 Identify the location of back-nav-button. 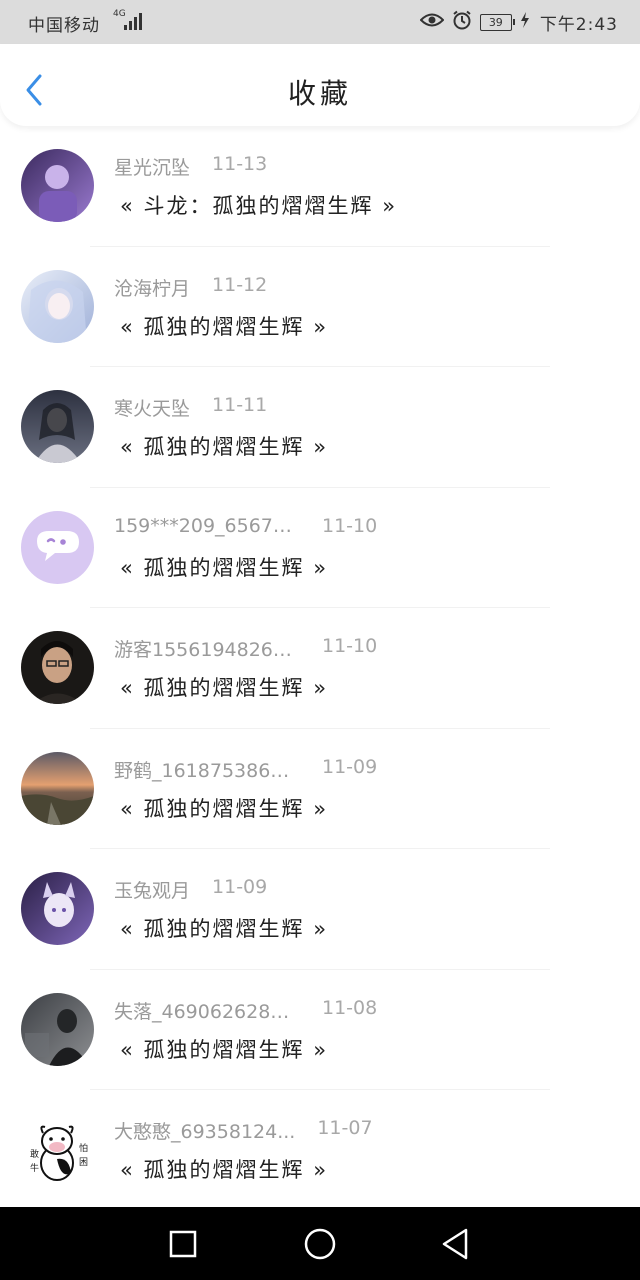
(456, 1244).